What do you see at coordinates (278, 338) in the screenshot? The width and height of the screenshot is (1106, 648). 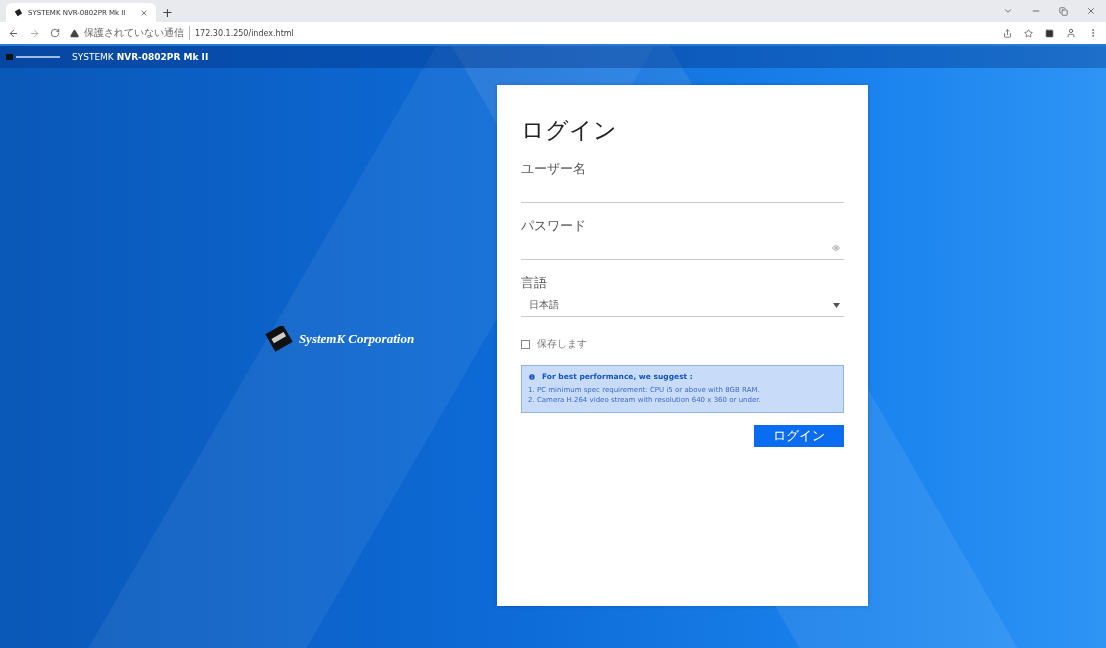 I see `logo-icon` at bounding box center [278, 338].